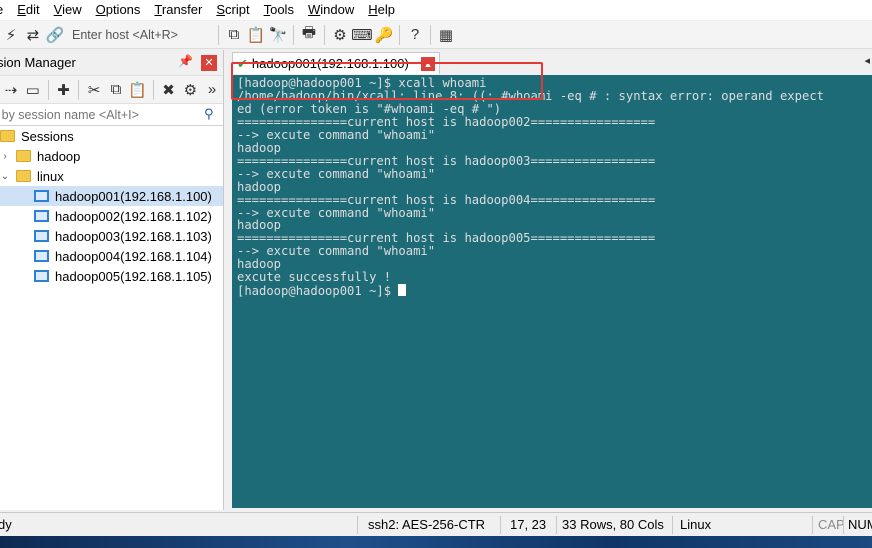 This screenshot has width=872, height=548. What do you see at coordinates (55, 35) in the screenshot?
I see `link-icon: 🔗` at bounding box center [55, 35].